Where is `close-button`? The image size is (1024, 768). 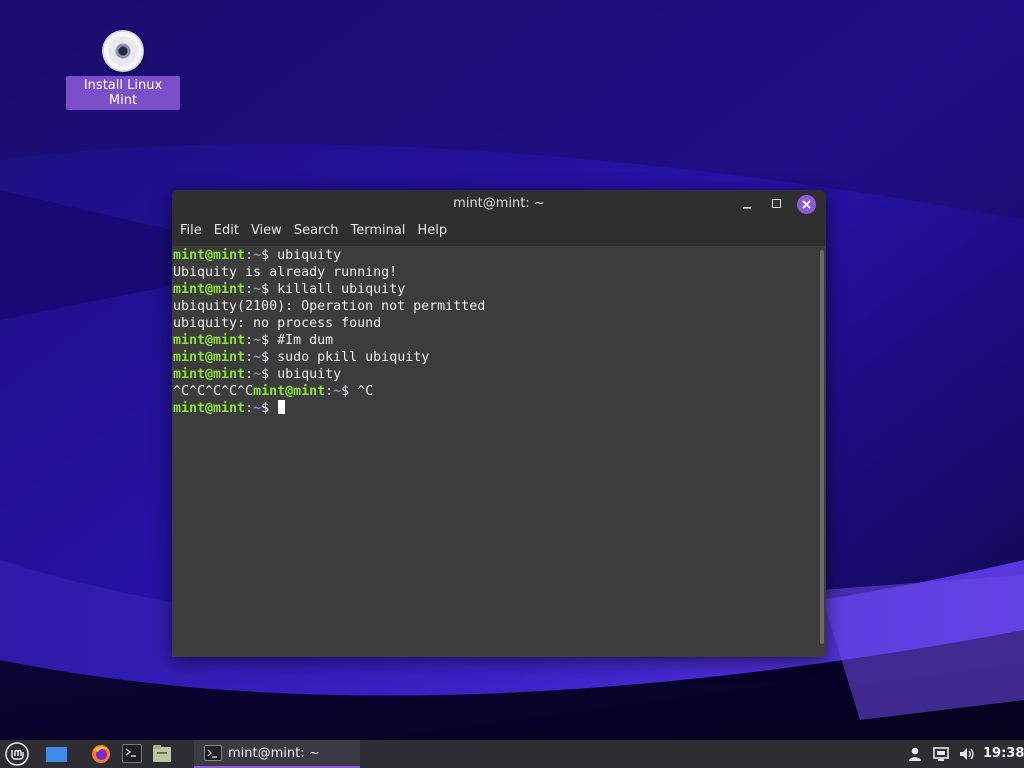 close-button is located at coordinates (806, 204).